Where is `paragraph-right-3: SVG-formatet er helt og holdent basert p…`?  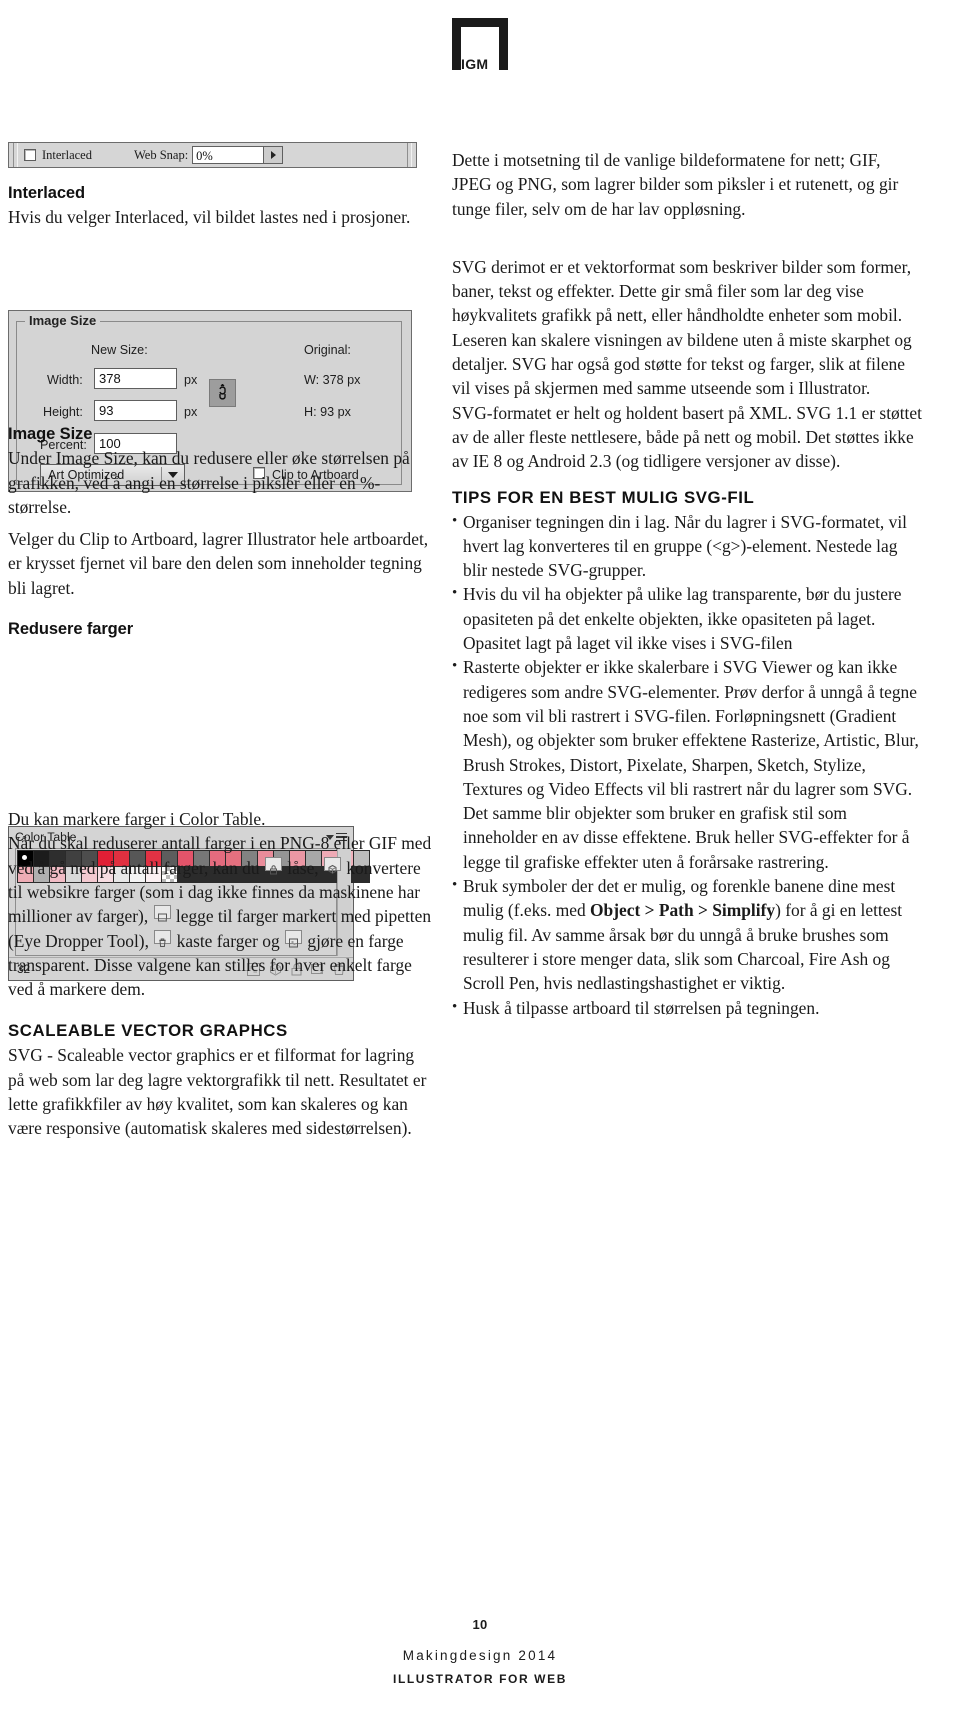 paragraph-right-3: SVG-formatet er helt og holdent basert p… is located at coordinates (687, 437).